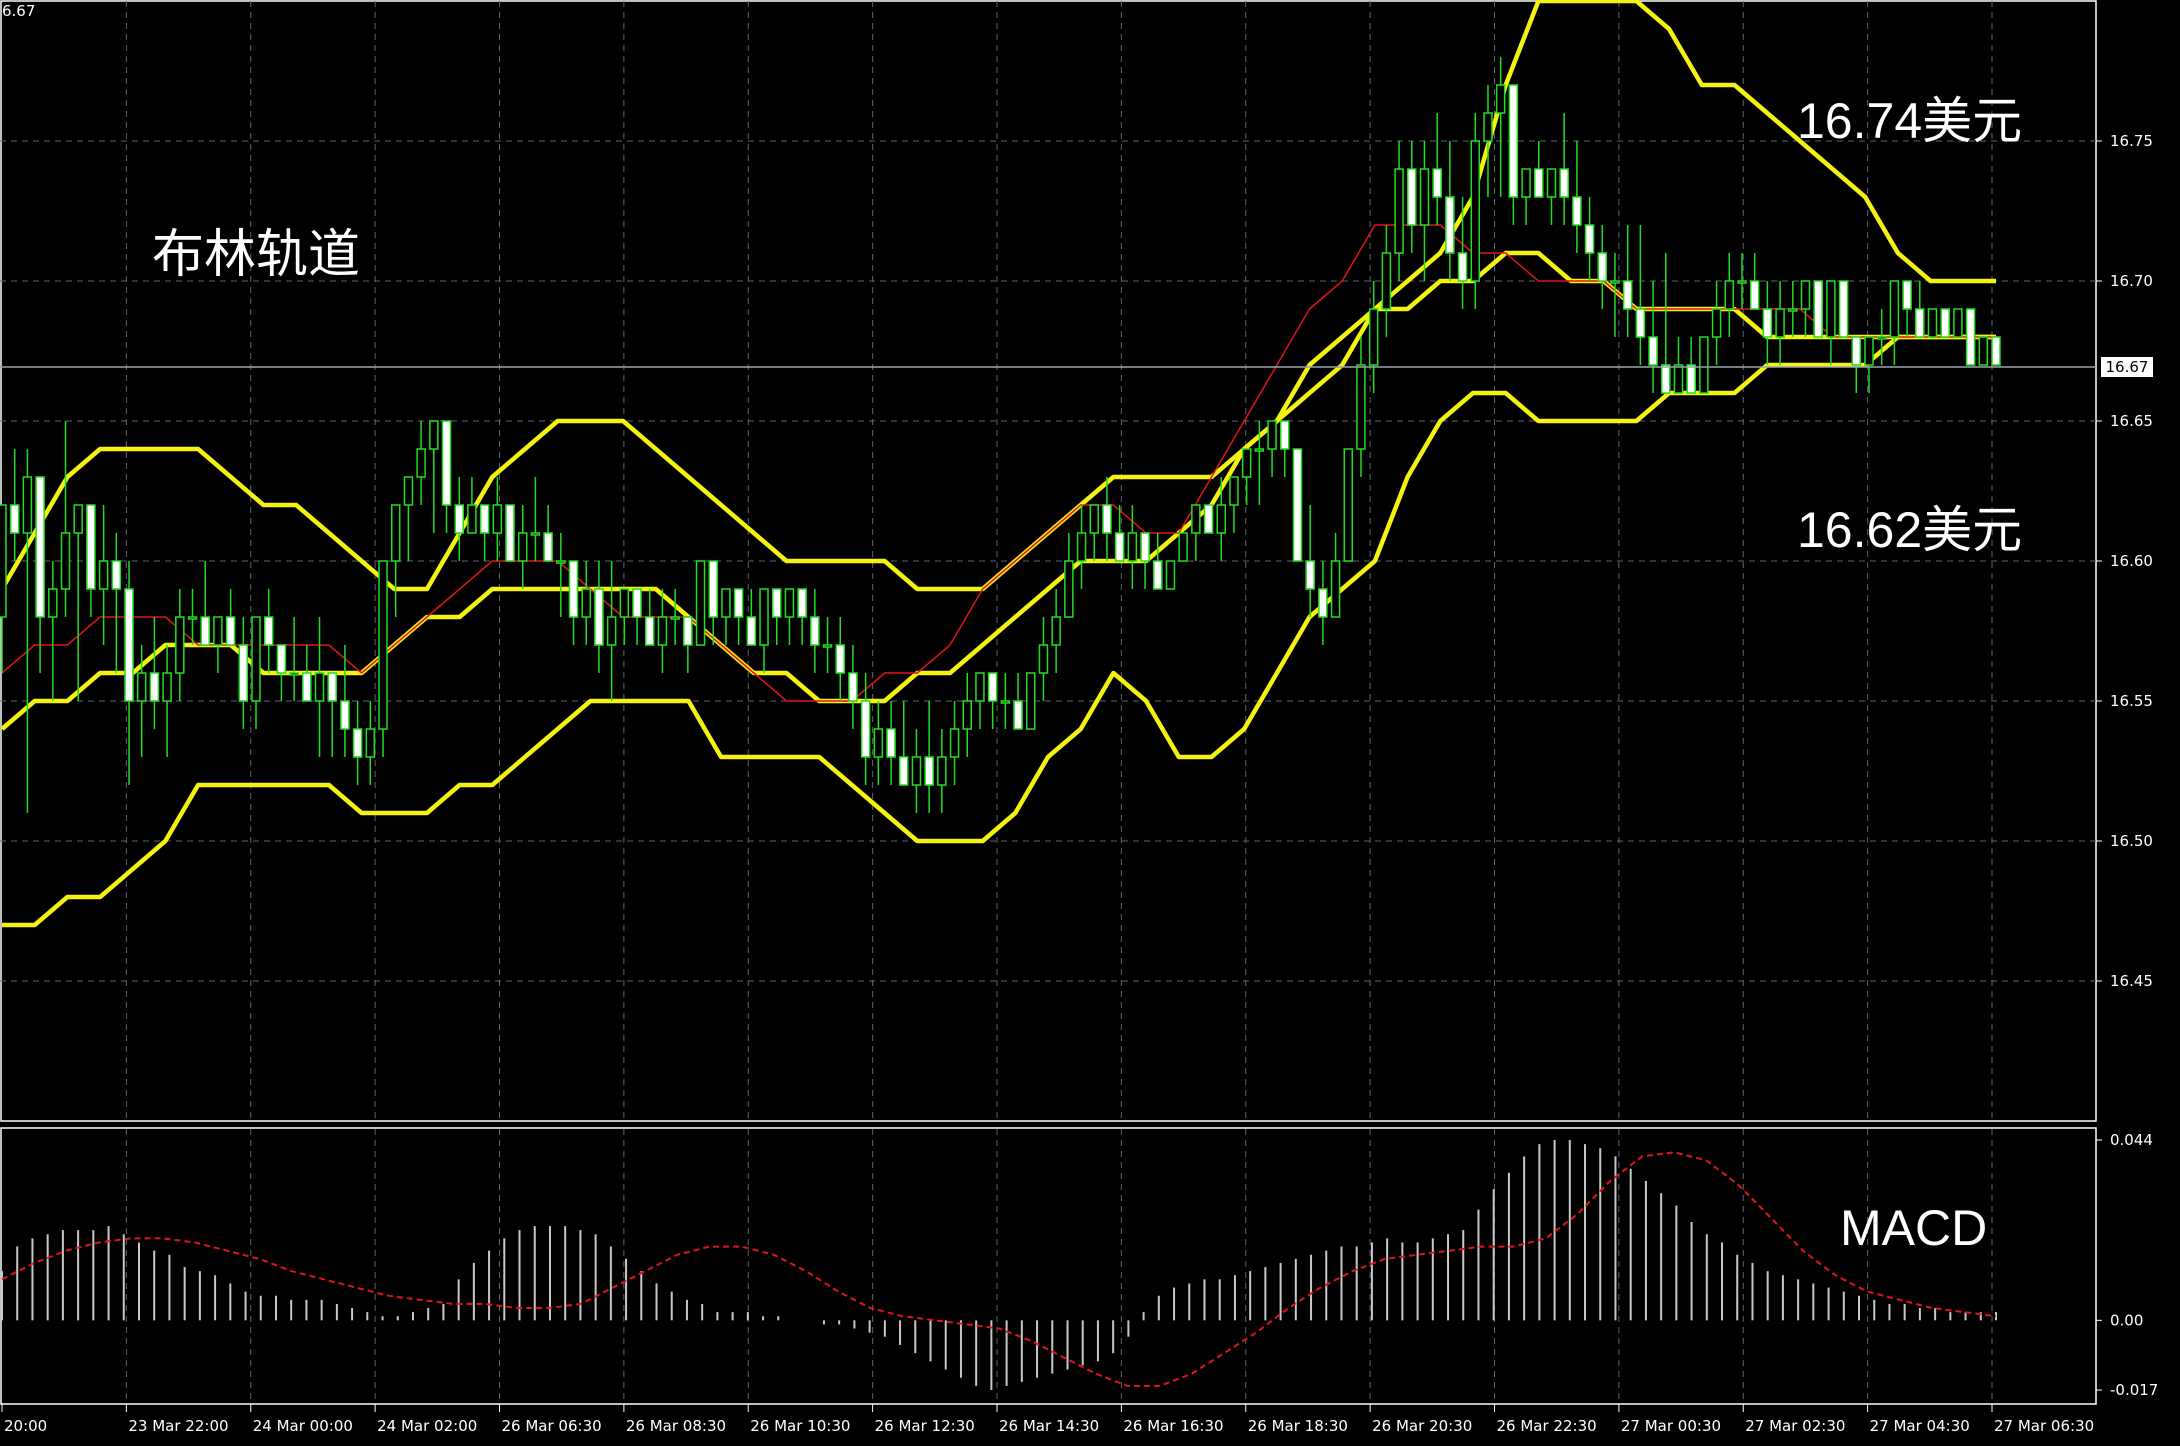 This screenshot has height=1446, width=2180. I want to click on time-axis-label: 27 Mar 04:30, so click(1920, 1426).